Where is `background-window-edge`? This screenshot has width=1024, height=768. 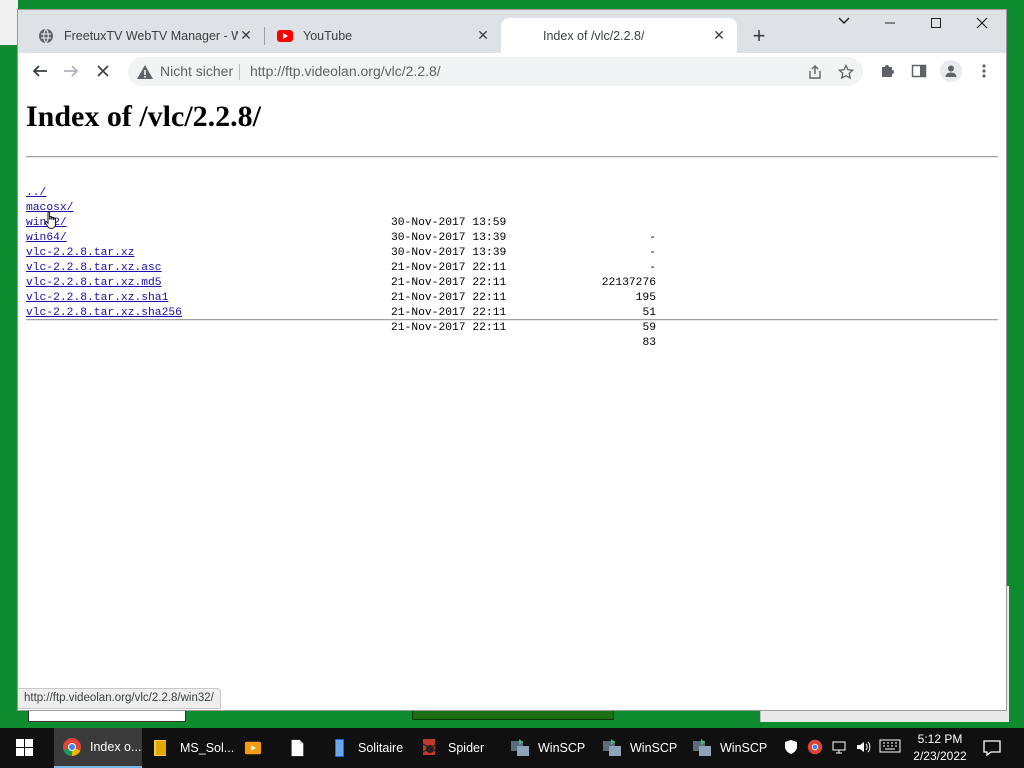 background-window-edge is located at coordinates (9, 22).